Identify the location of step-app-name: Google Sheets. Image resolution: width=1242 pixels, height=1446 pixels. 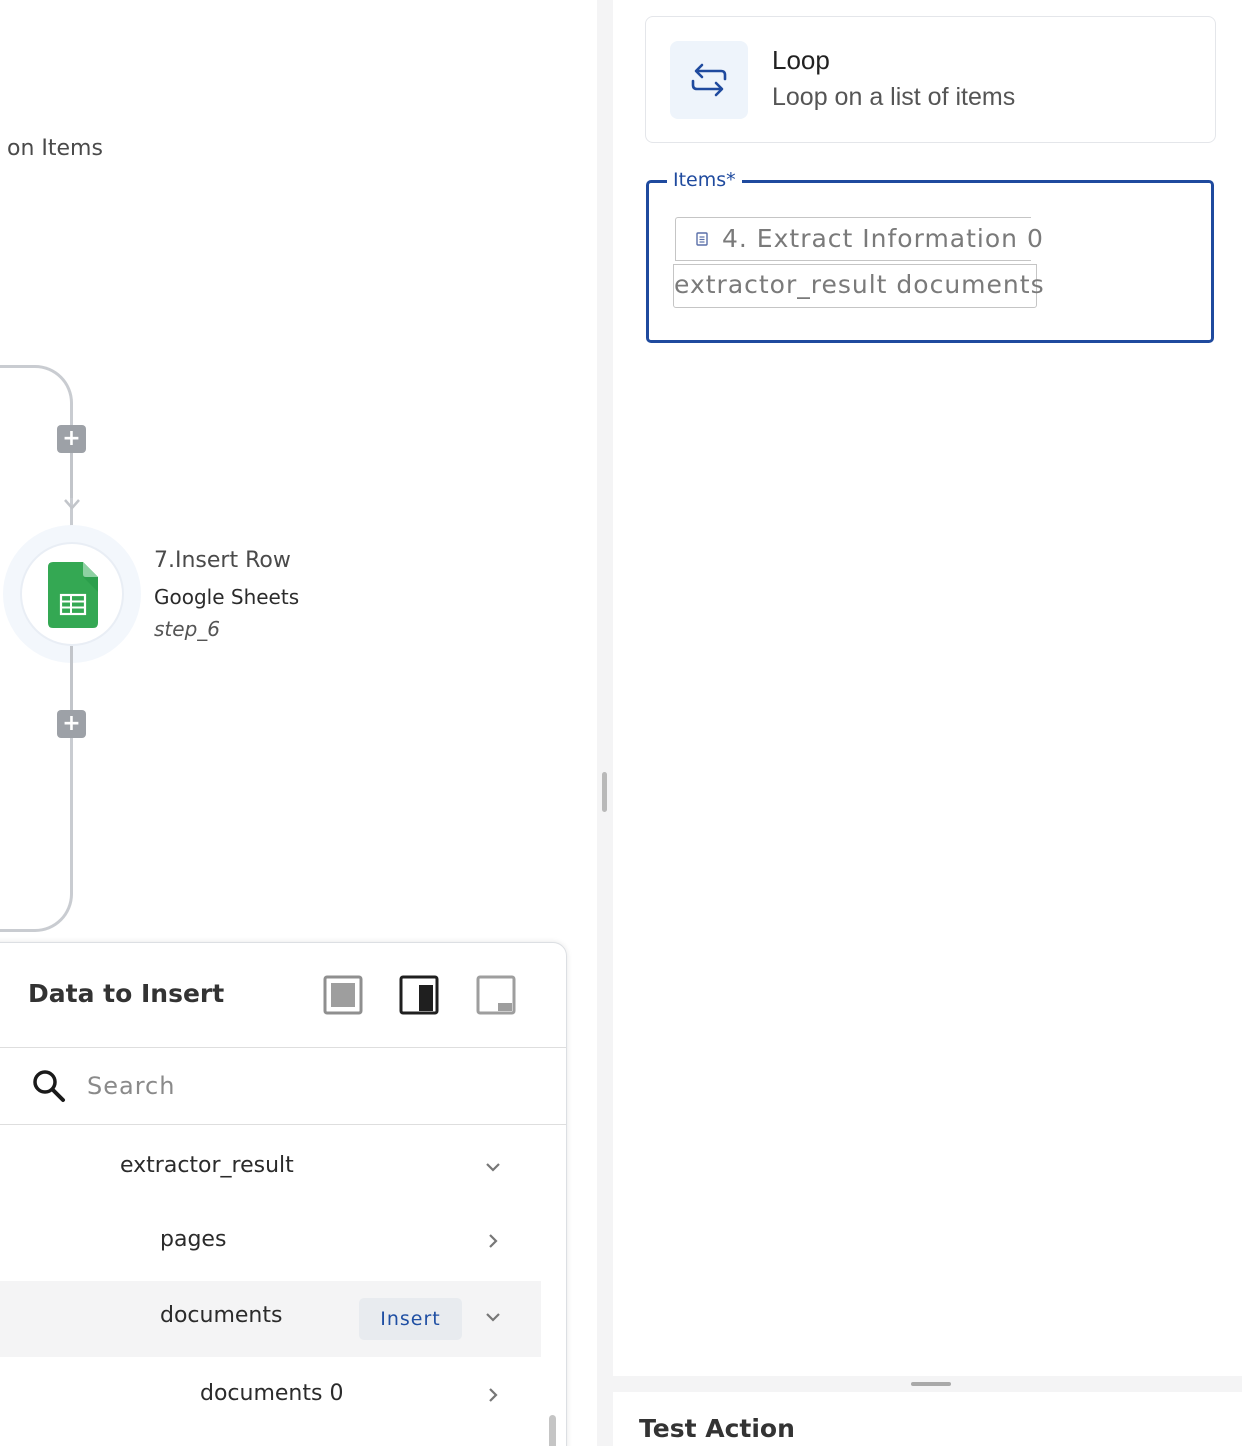
(227, 597).